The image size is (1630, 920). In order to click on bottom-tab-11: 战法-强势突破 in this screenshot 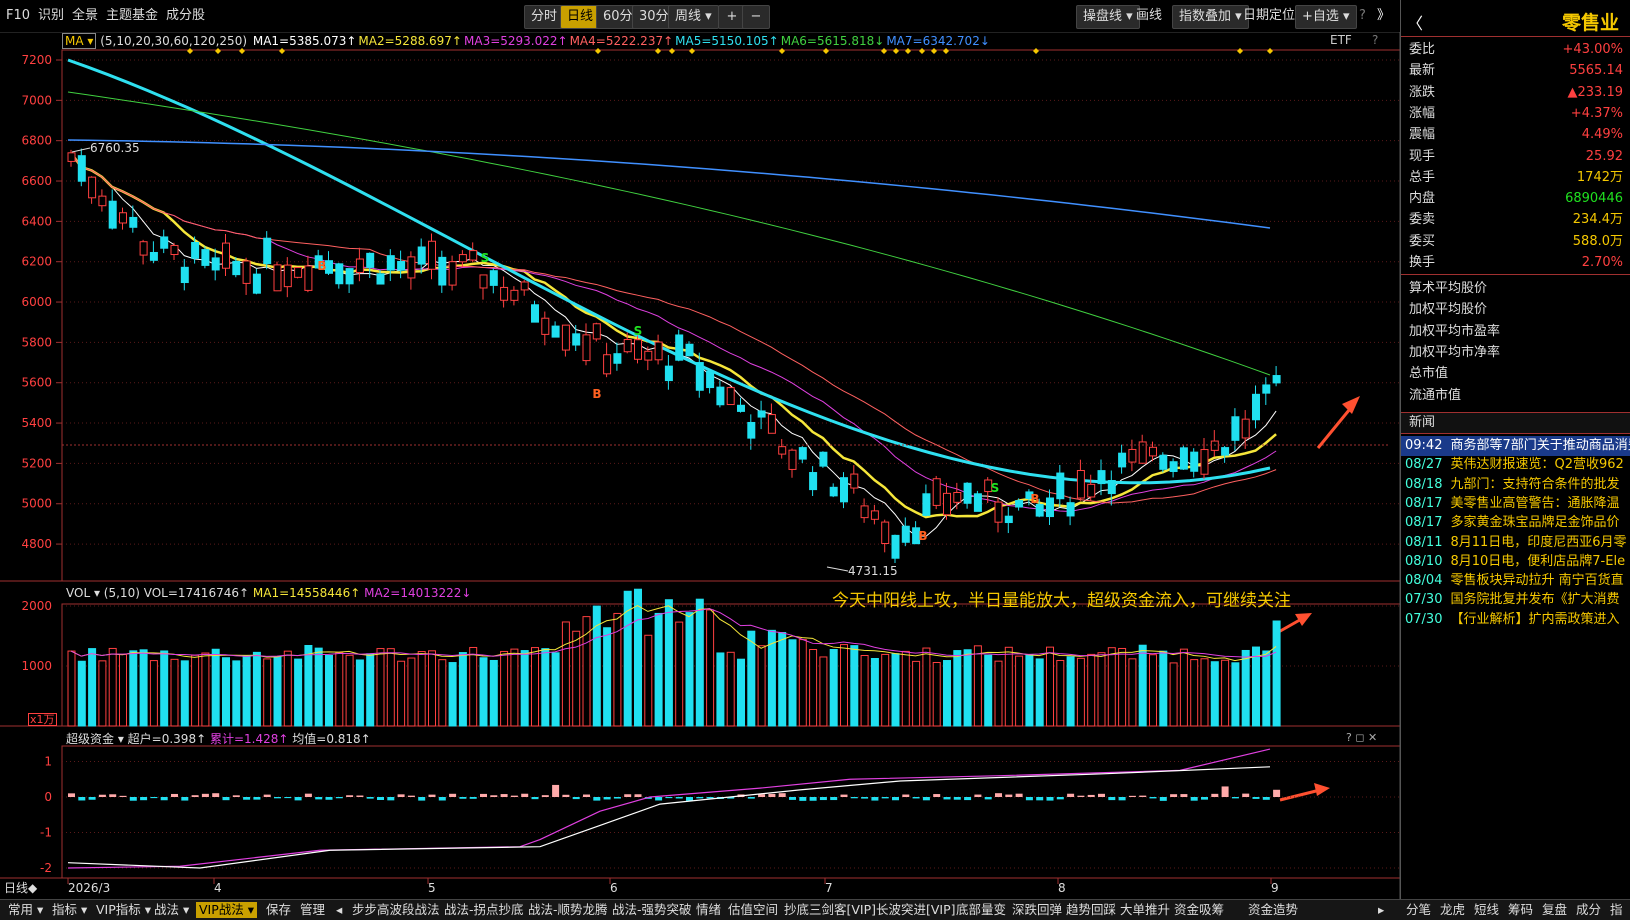, I will do `click(652, 910)`.